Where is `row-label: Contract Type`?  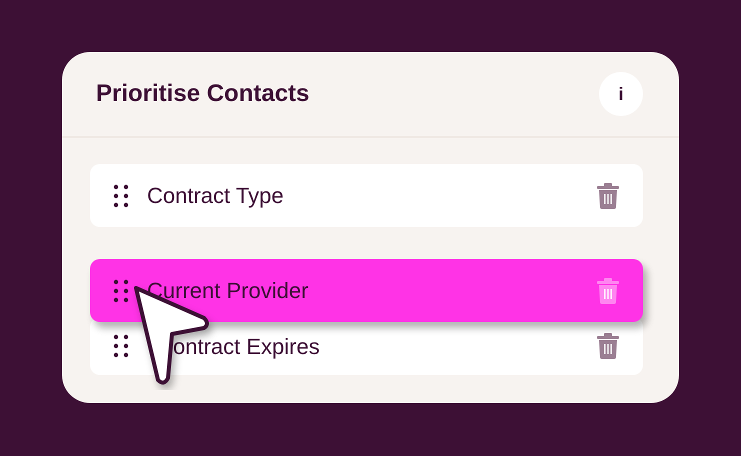 row-label: Contract Type is located at coordinates (216, 196).